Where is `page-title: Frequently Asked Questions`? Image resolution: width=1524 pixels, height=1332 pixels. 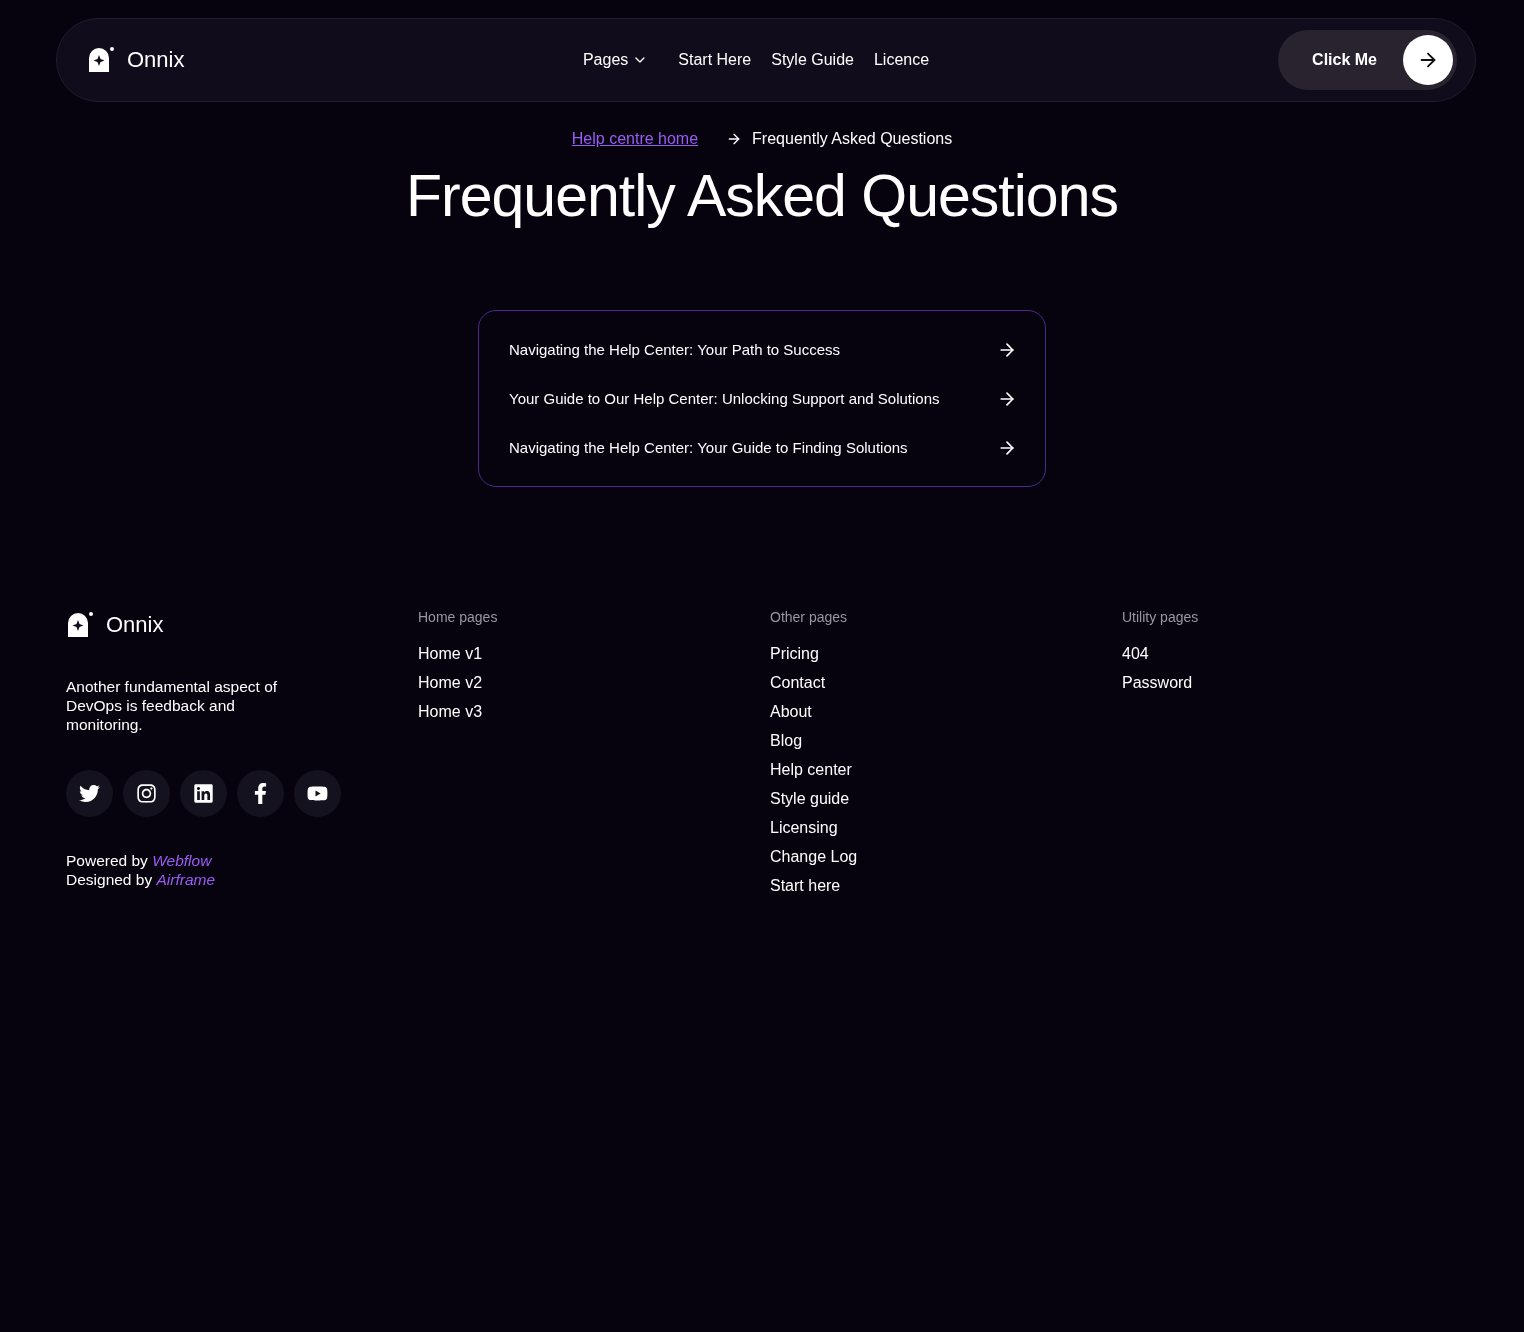 page-title: Frequently Asked Questions is located at coordinates (762, 196).